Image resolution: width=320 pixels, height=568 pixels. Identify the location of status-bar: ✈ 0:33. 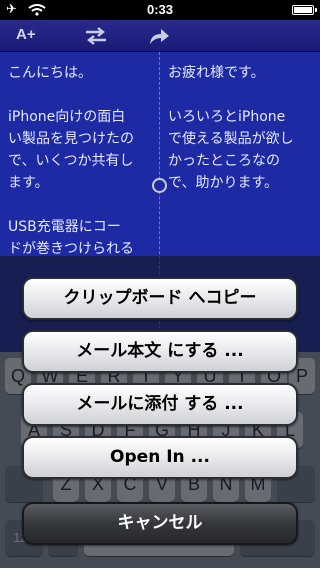
(160, 10).